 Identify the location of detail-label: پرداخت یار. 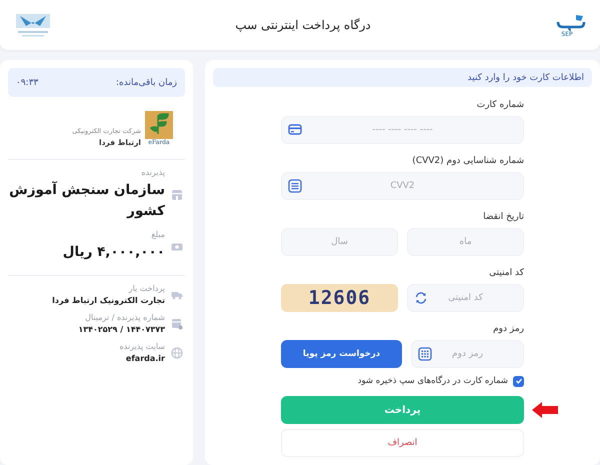
(146, 288).